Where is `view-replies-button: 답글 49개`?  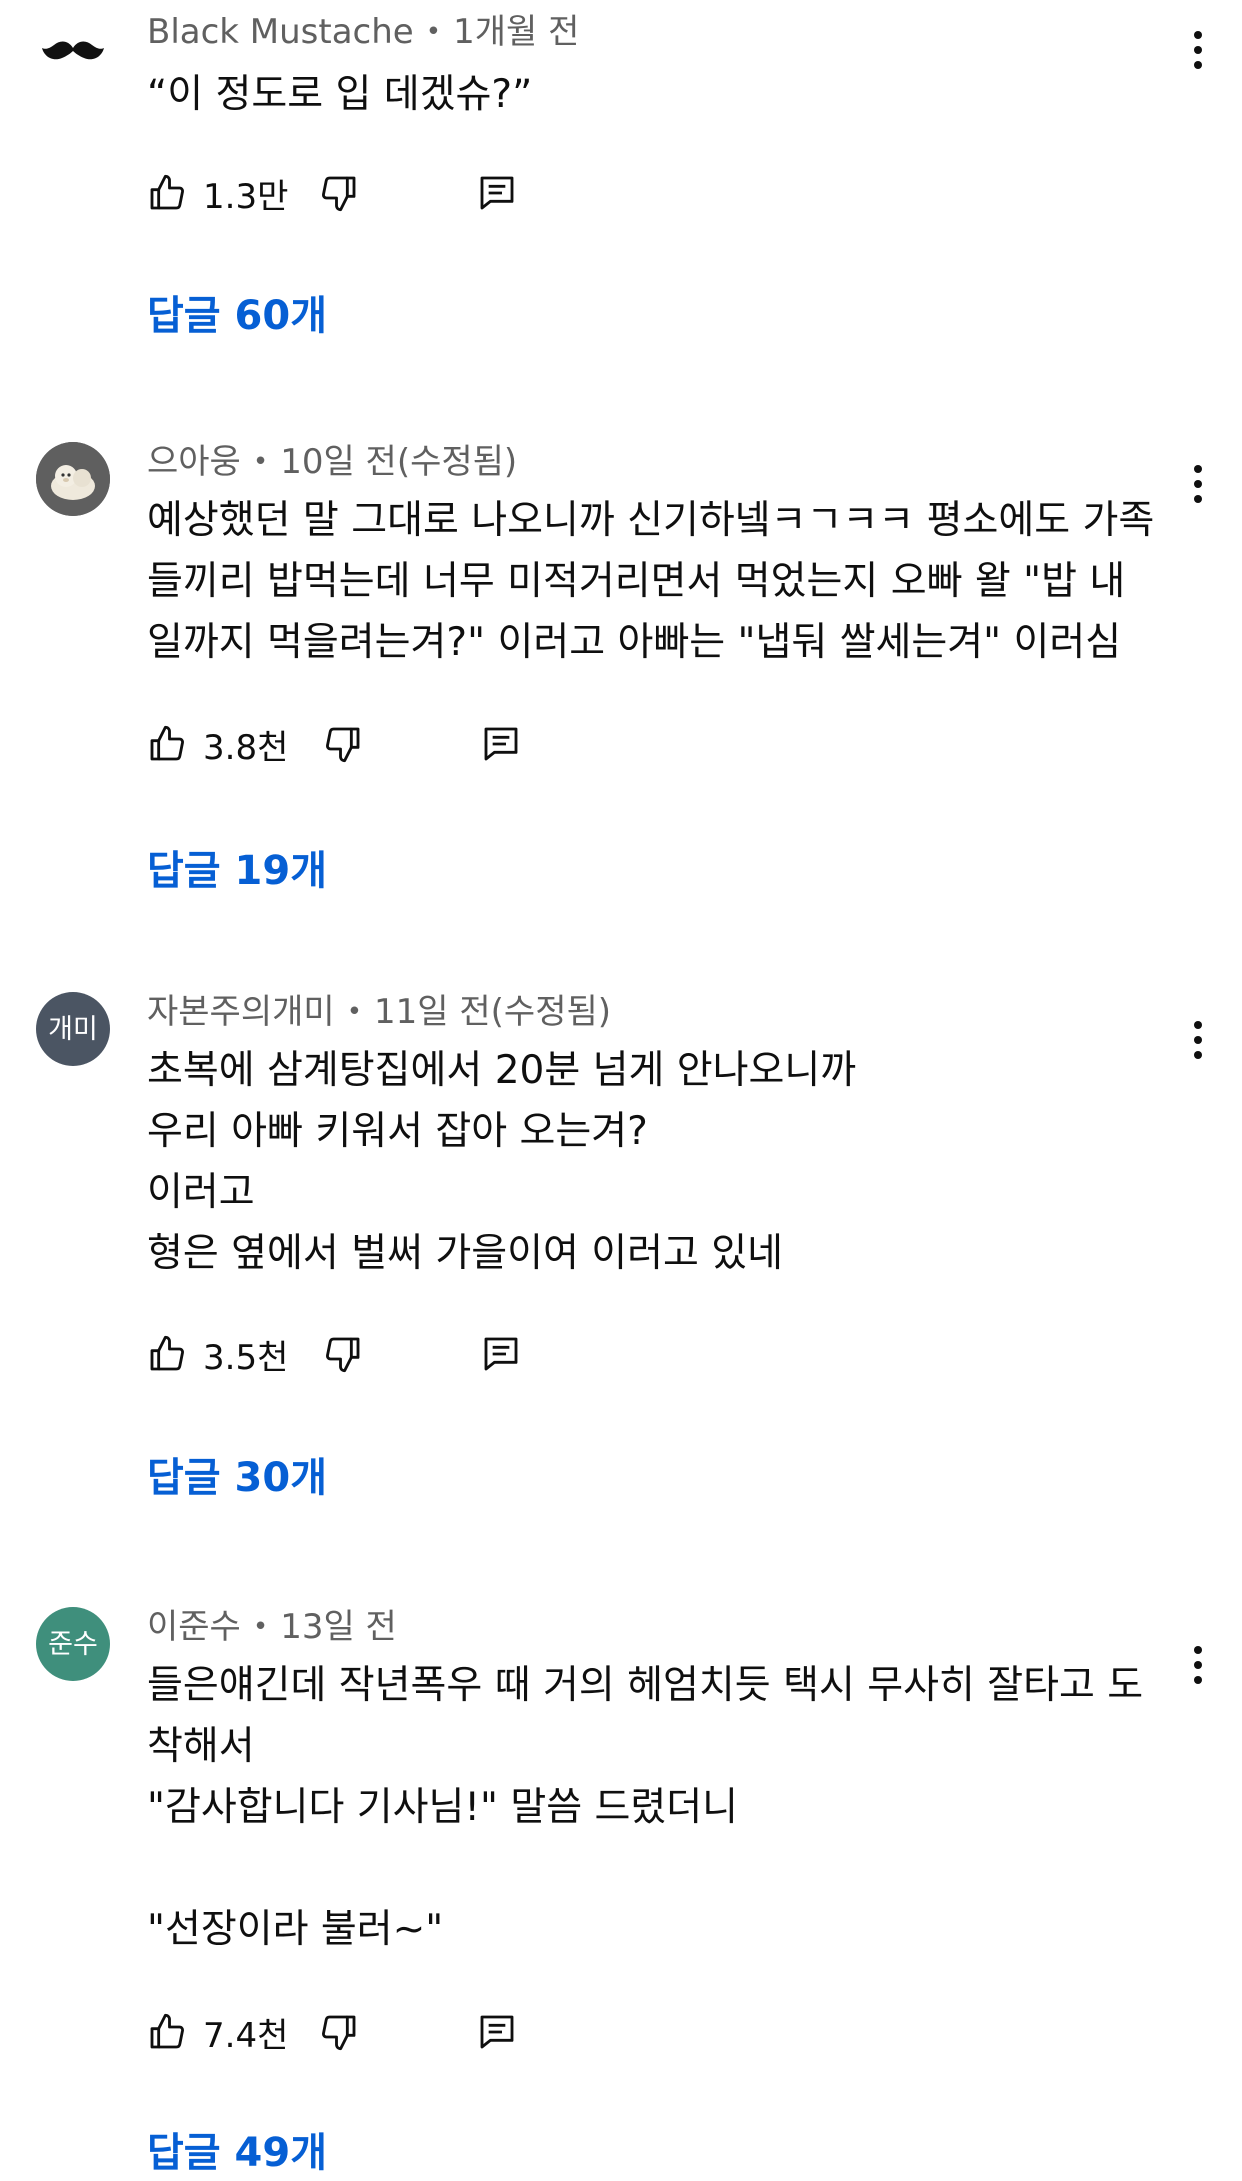 view-replies-button: 답글 49개 is located at coordinates (237, 2153).